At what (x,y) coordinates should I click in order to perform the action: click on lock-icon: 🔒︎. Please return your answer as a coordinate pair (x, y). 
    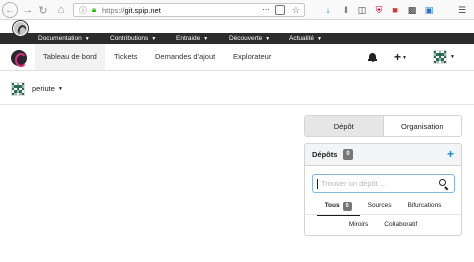
    Looking at the image, I should click on (94, 10).